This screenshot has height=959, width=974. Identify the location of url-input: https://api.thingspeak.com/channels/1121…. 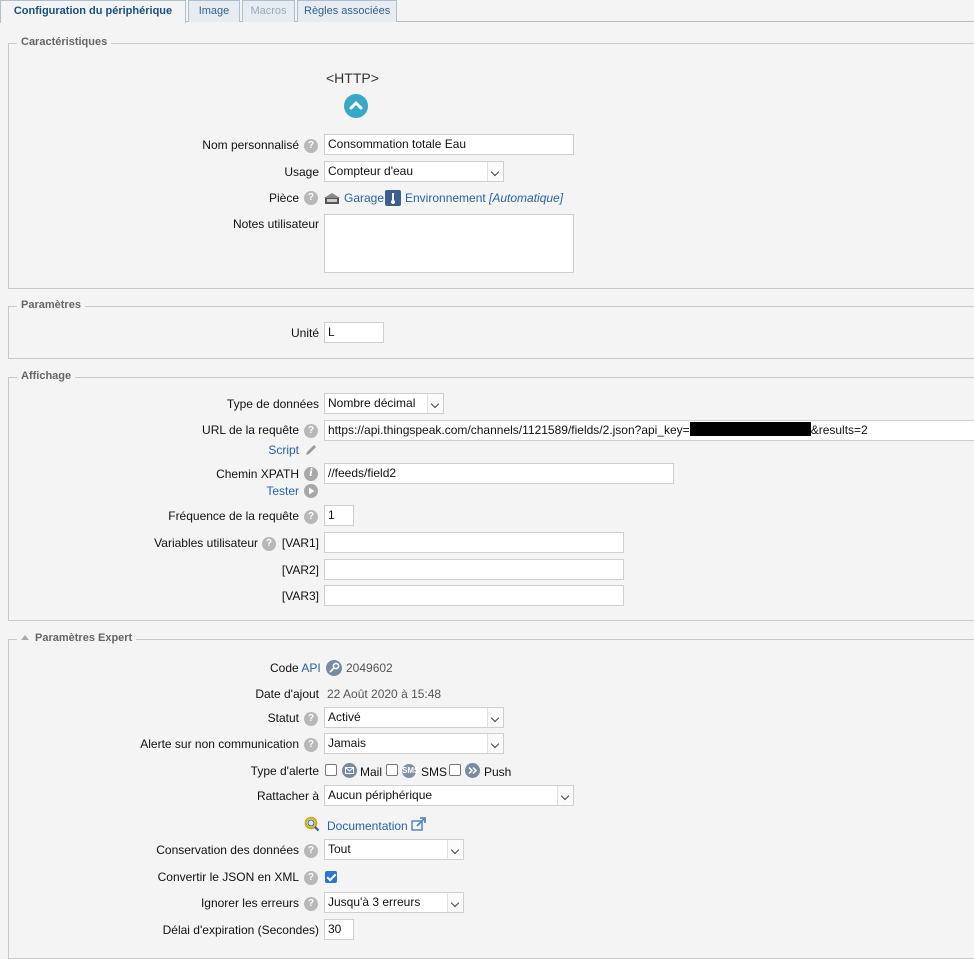
(649, 430).